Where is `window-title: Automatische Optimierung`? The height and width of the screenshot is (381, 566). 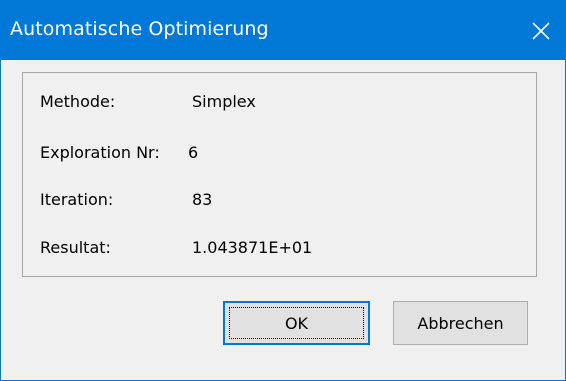 window-title: Automatische Optimierung is located at coordinates (139, 29).